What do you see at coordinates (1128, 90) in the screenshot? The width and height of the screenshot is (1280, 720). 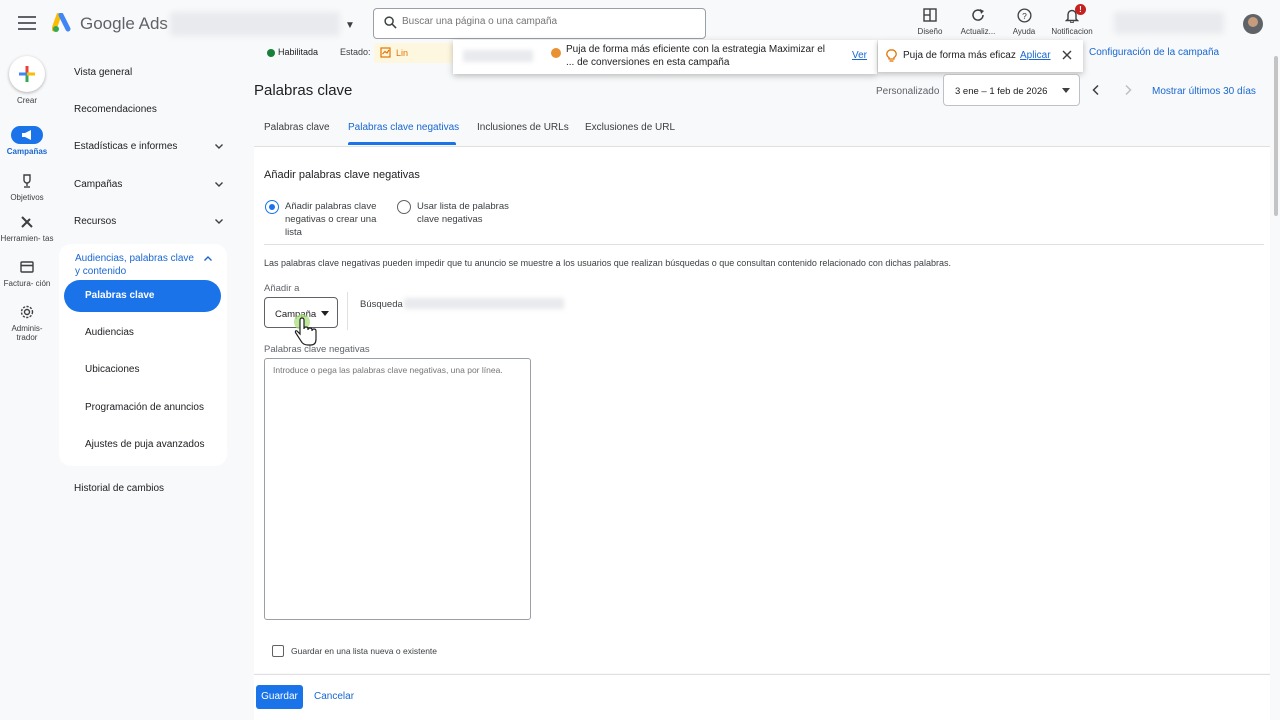 I see `chevron-right-icon` at bounding box center [1128, 90].